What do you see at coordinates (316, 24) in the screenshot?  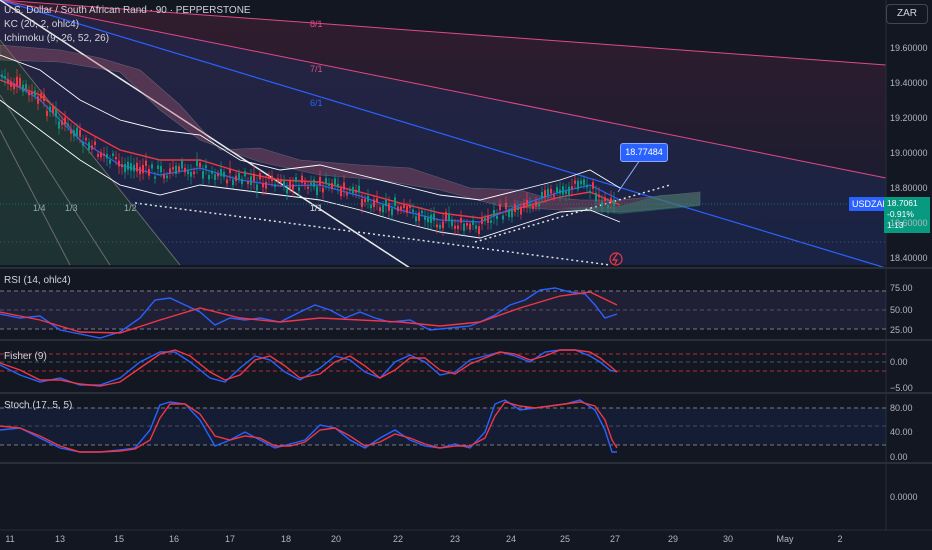 I see `fib-label-8-1: 8/1` at bounding box center [316, 24].